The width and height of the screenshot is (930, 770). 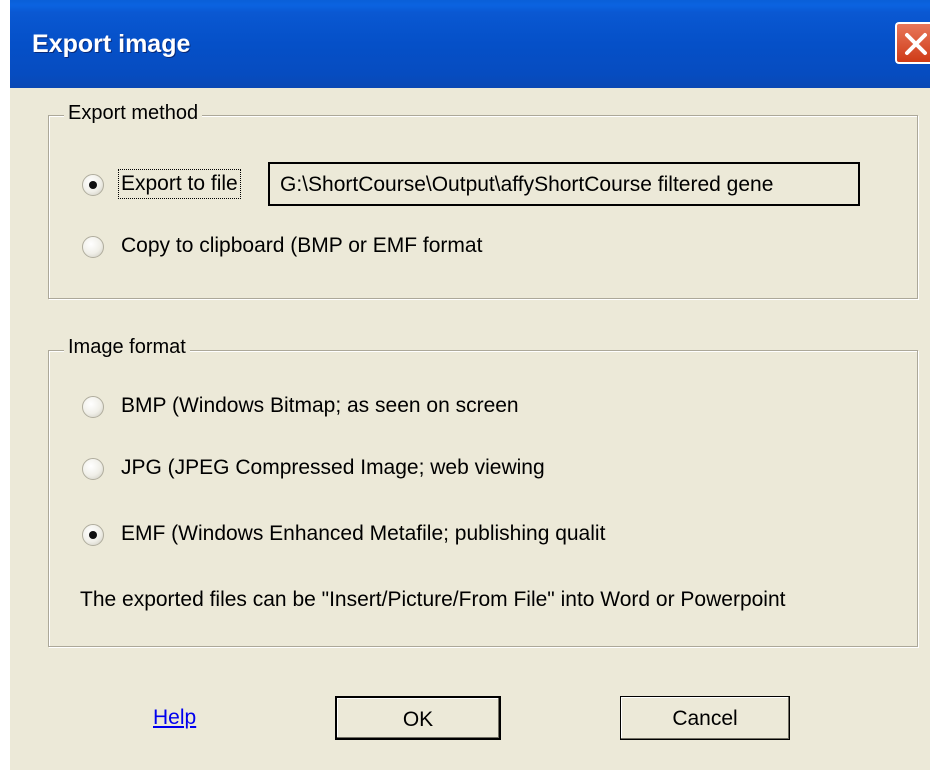 I want to click on ok-button: OK, so click(x=418, y=718).